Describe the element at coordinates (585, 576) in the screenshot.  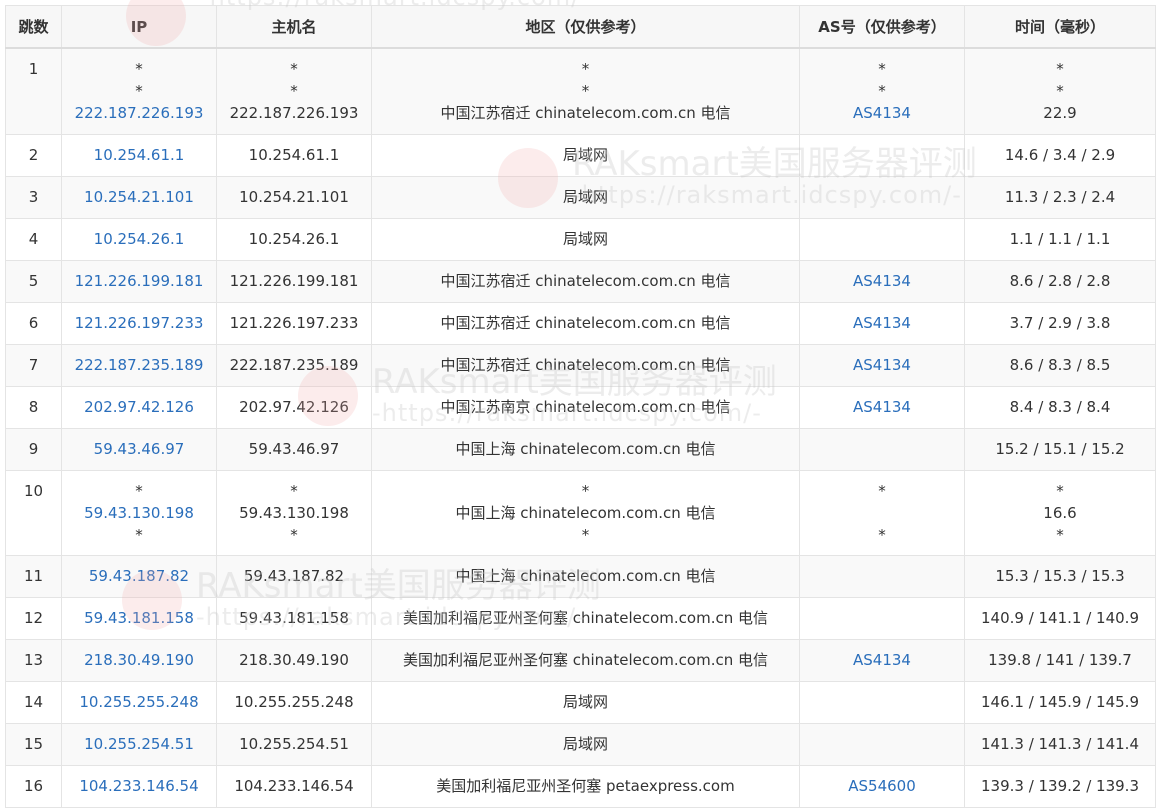
I see `region-cell: 中国上海 chinatelecom.com.cn 电信` at that location.